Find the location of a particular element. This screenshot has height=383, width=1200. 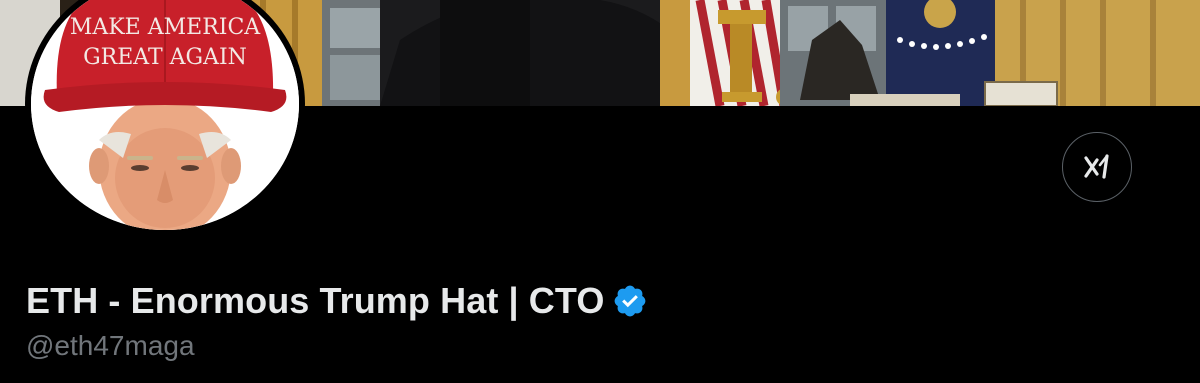

user-handle: @eth47maga is located at coordinates (110, 345).